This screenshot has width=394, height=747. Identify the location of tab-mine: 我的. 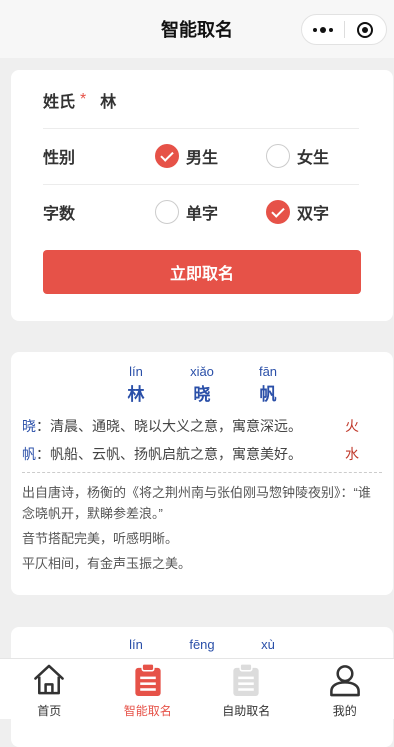
(345, 689).